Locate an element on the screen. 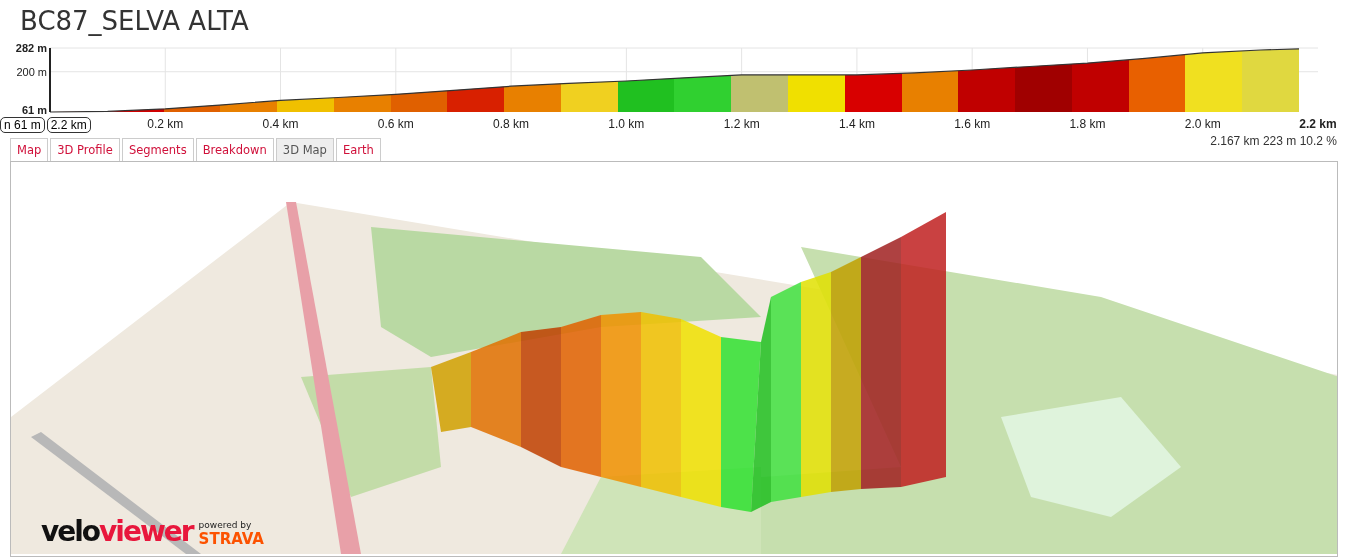  y-tick-label: 282 m is located at coordinates (31, 48).